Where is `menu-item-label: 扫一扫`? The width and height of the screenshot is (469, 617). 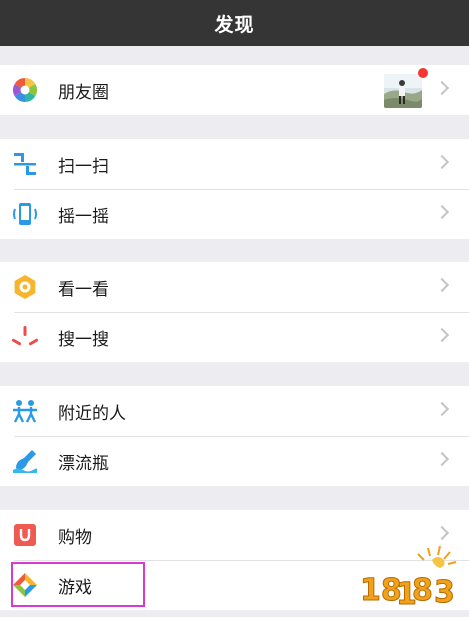
menu-item-label: 扫一扫 is located at coordinates (83, 166).